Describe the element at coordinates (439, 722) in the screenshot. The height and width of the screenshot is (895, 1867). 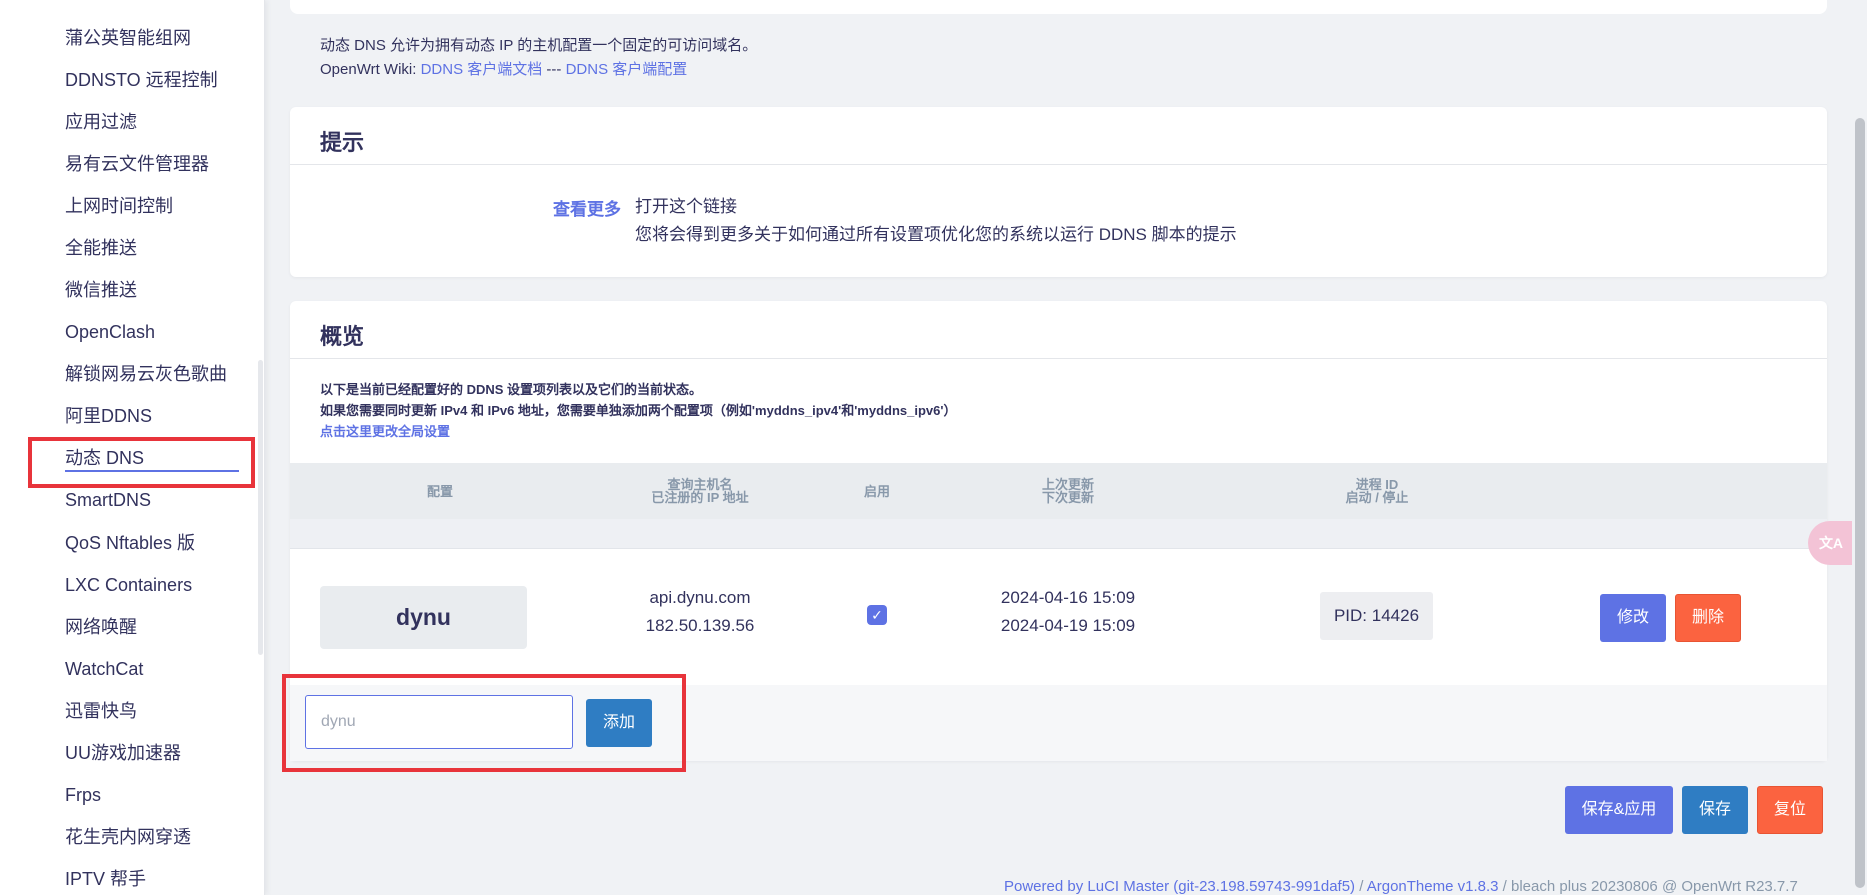
I see `new-config-name-input` at that location.